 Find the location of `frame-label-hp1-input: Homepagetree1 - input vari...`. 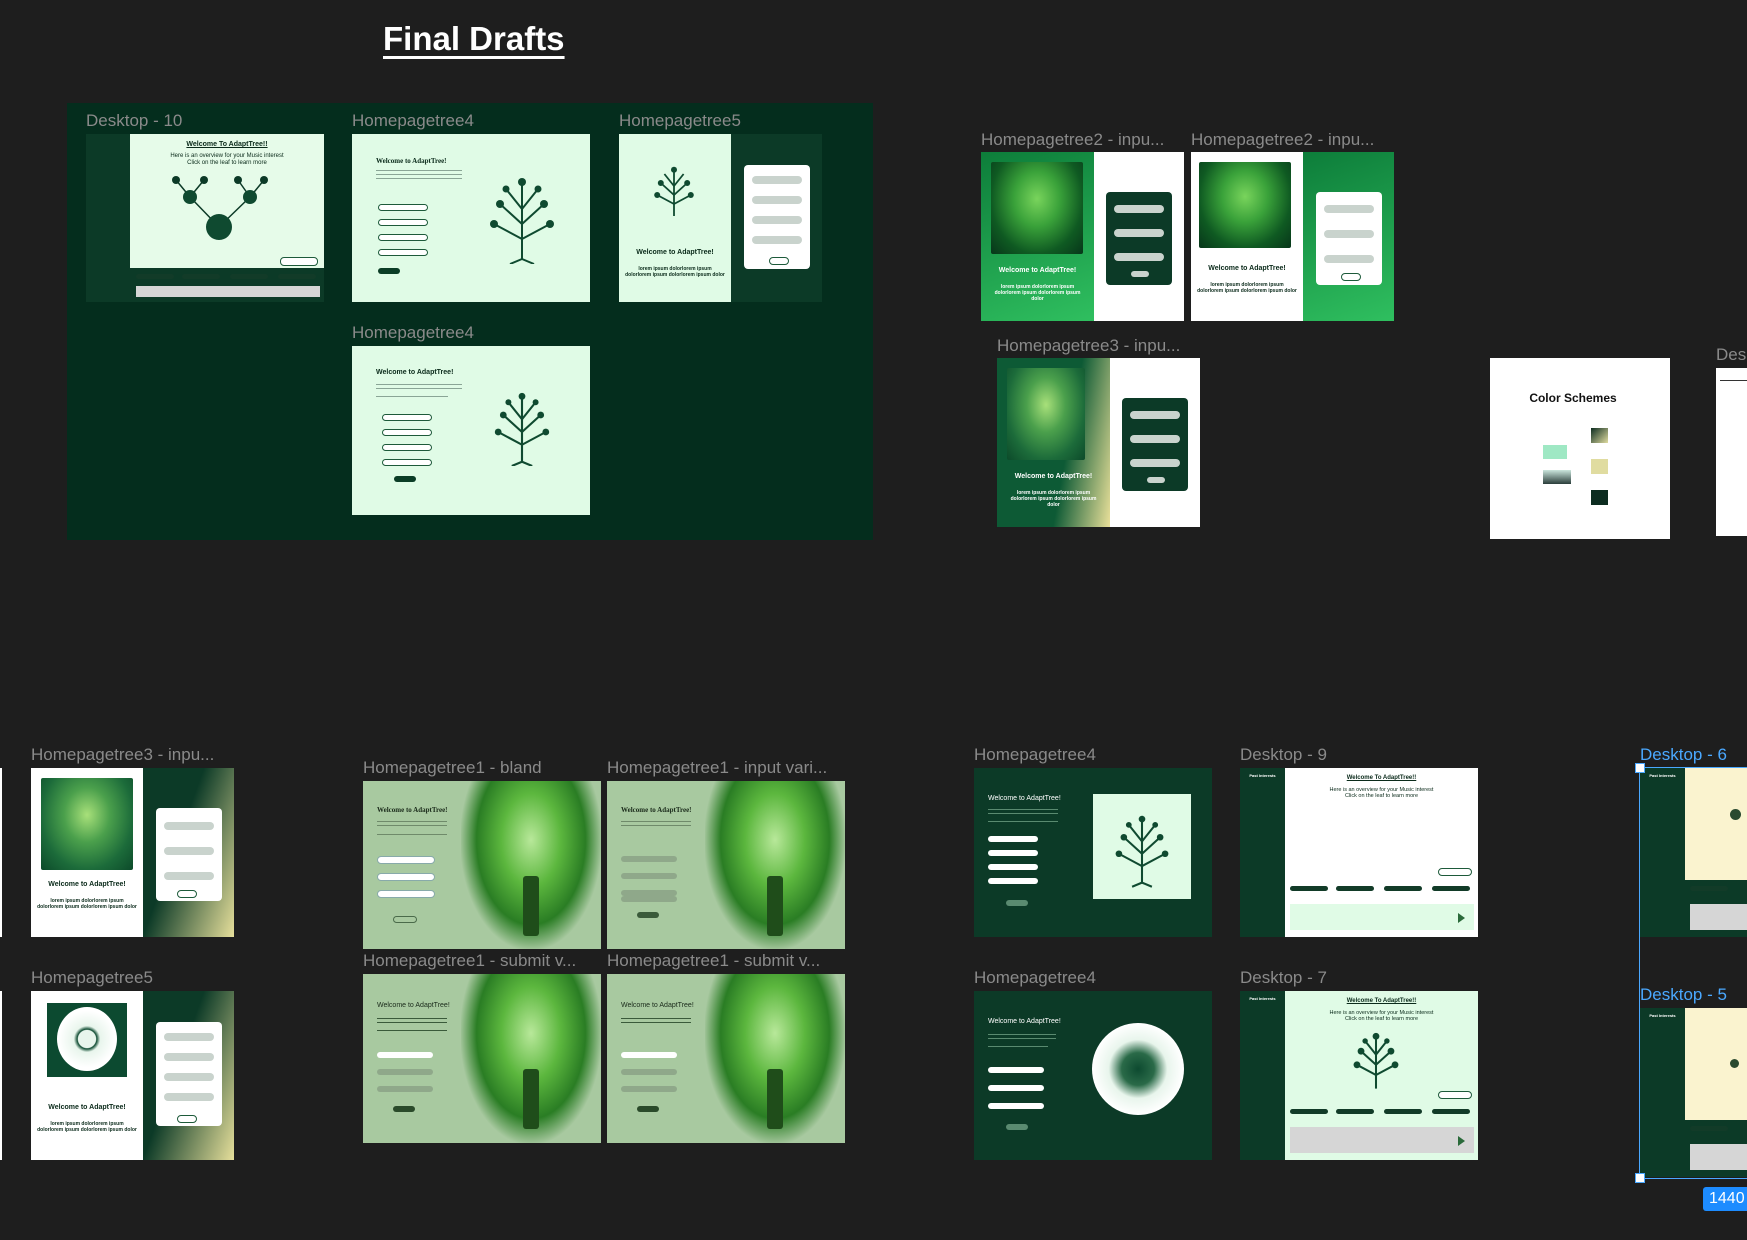

frame-label-hp1-input: Homepagetree1 - input vari... is located at coordinates (727, 768).